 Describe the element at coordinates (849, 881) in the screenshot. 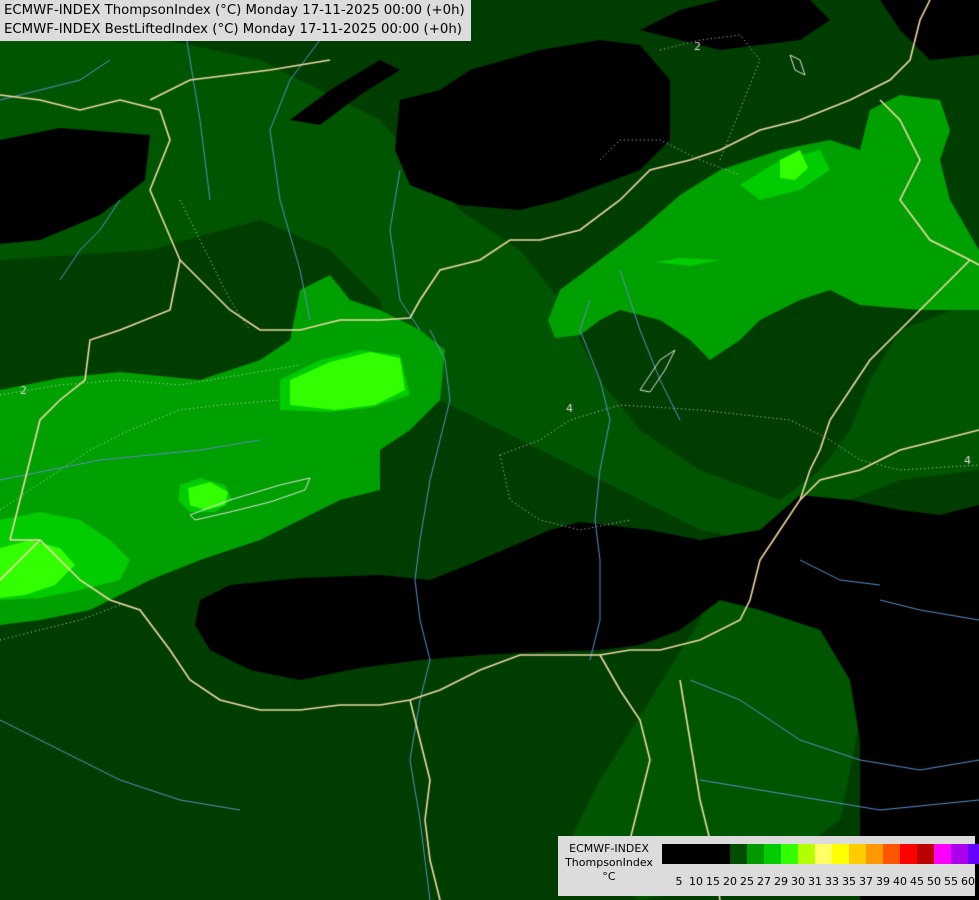

I see `legend-tick: 35` at that location.